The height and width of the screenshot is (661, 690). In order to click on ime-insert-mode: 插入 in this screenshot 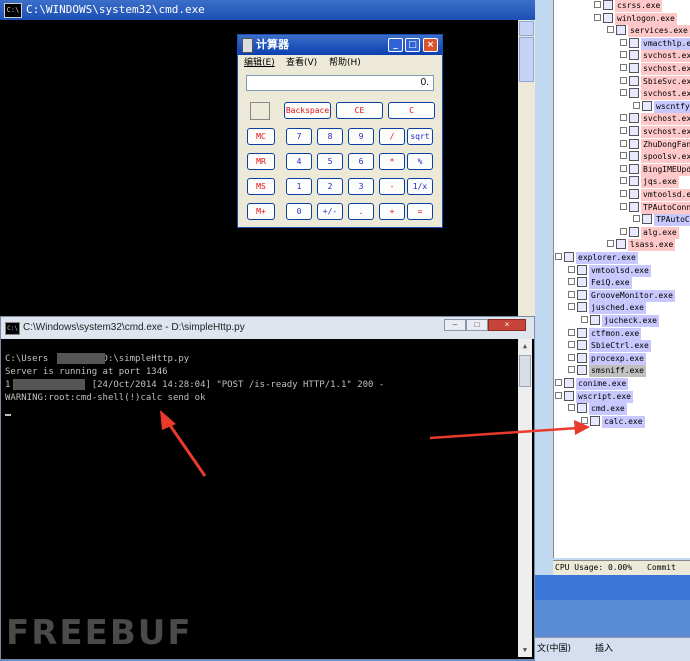, I will do `click(604, 649)`.